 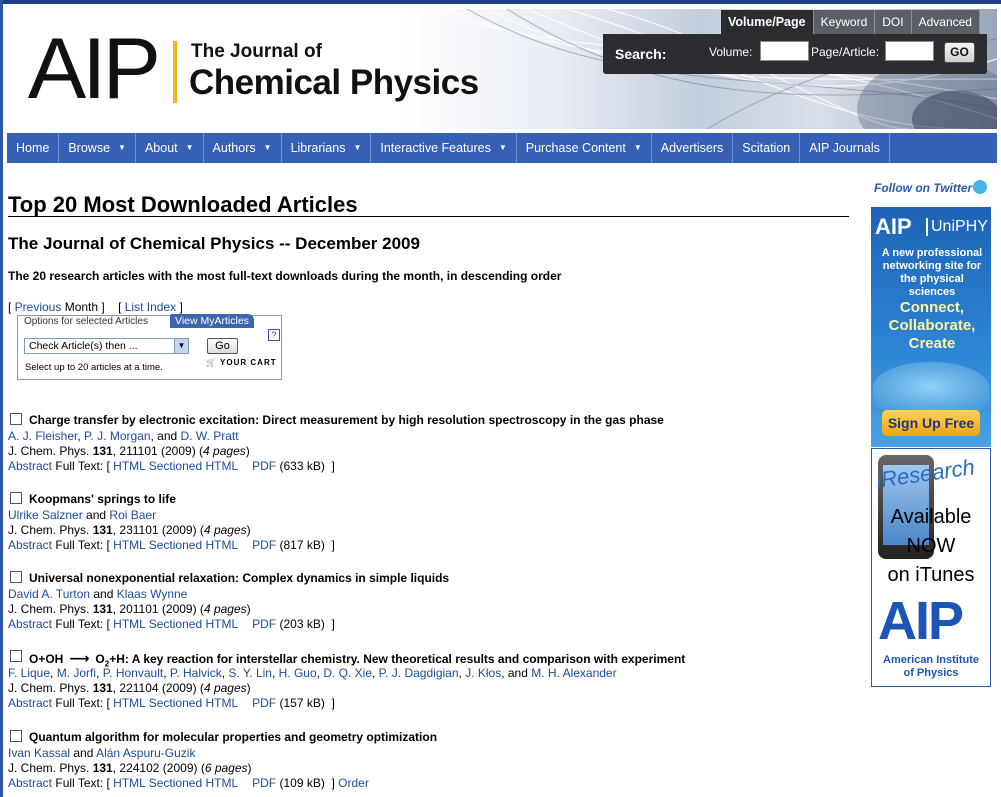 I want to click on help-icon: ?, so click(x=274, y=335).